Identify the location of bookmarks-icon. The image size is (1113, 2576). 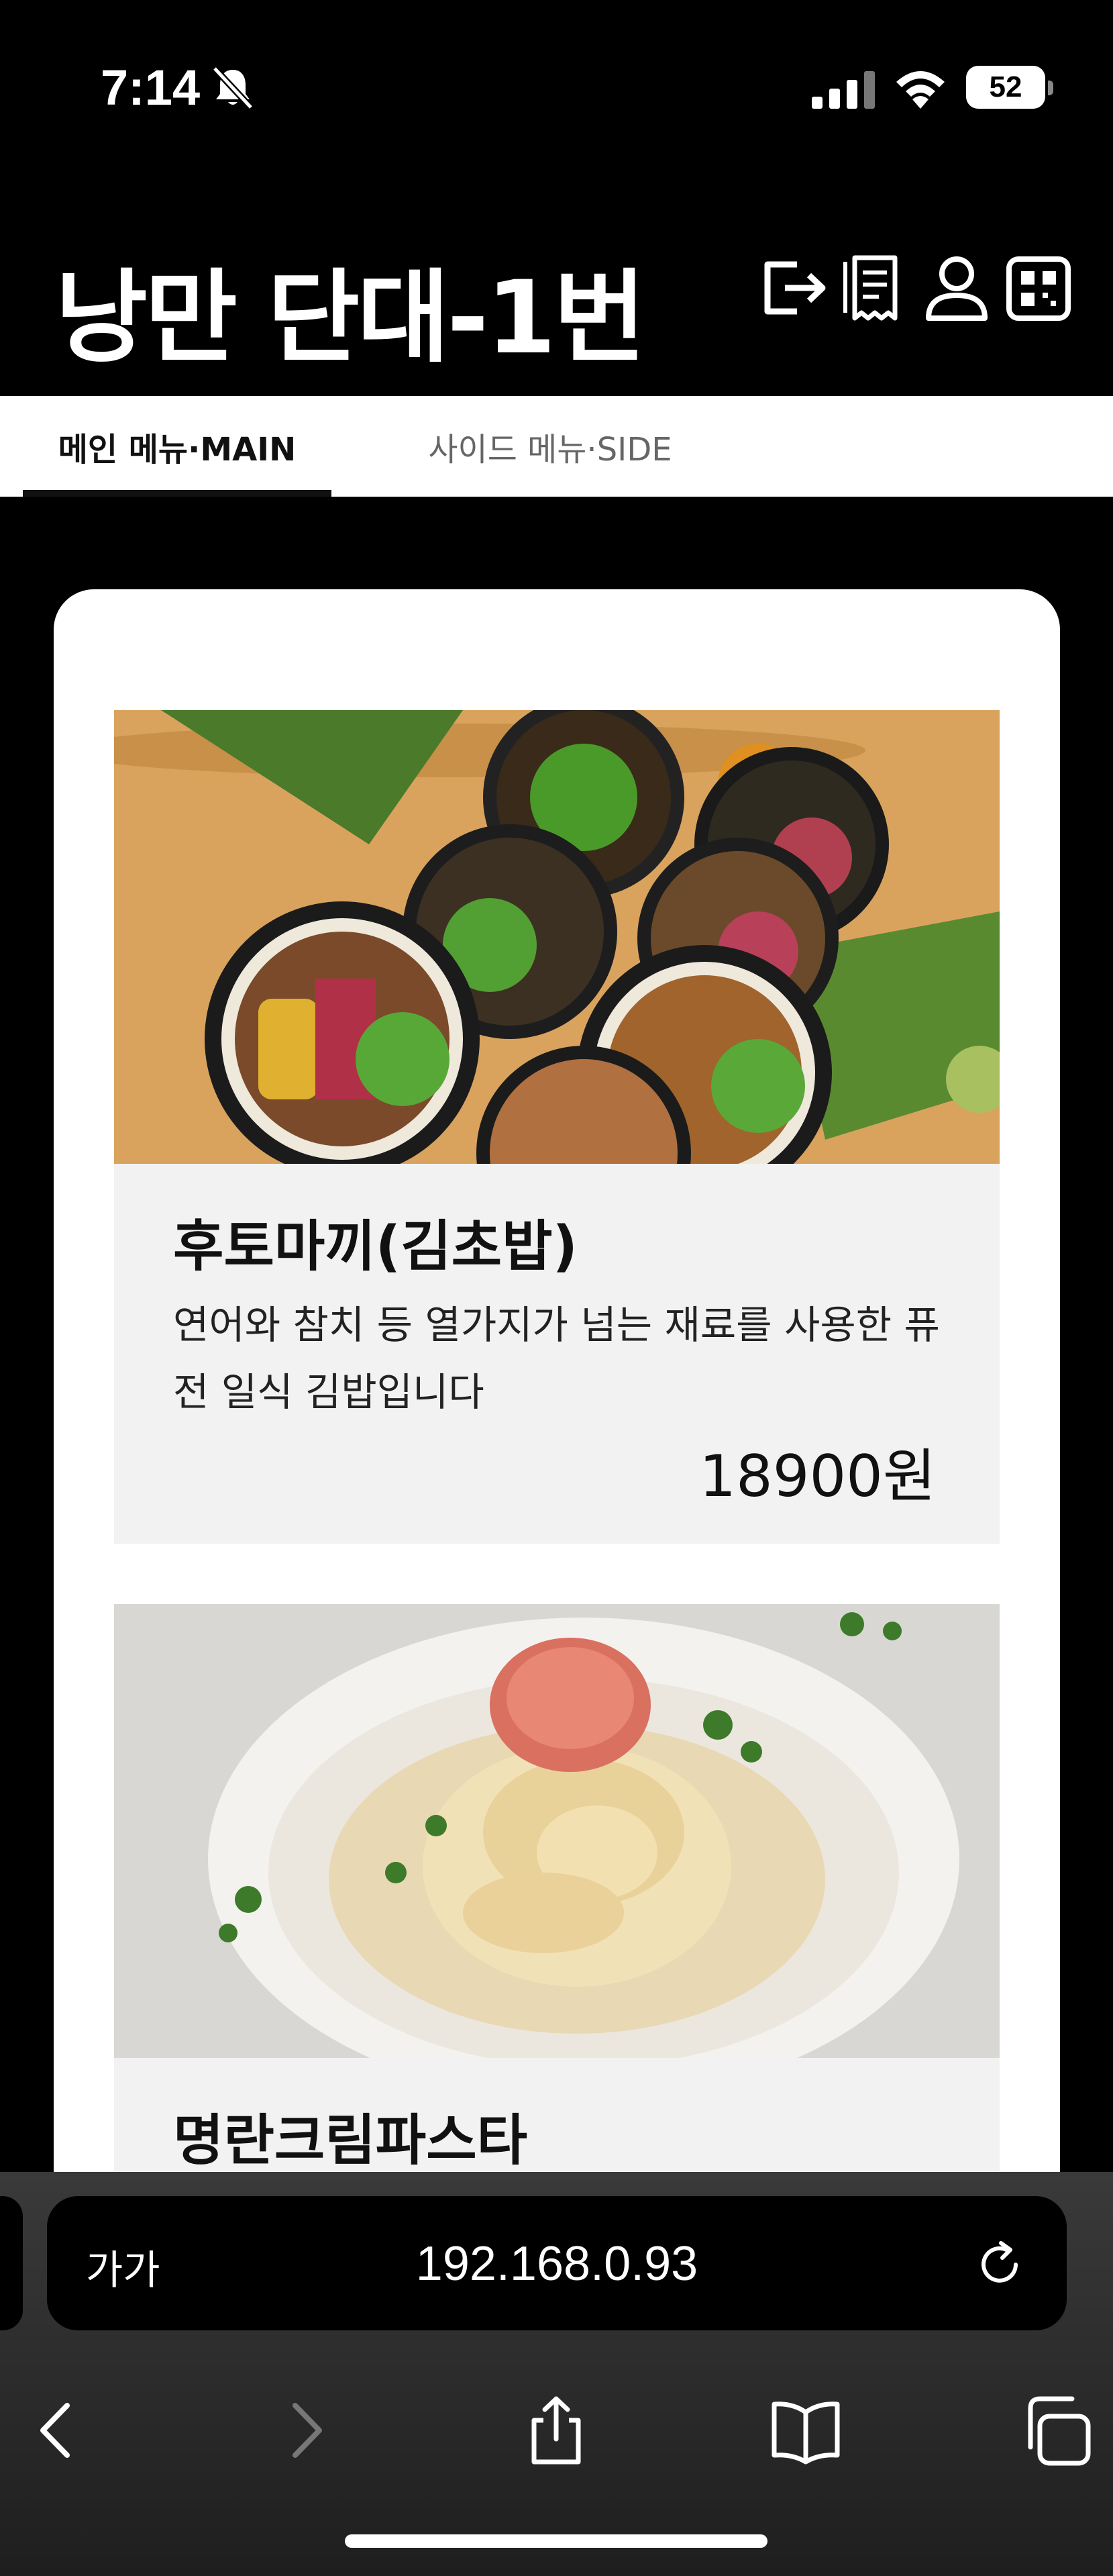
(806, 2430).